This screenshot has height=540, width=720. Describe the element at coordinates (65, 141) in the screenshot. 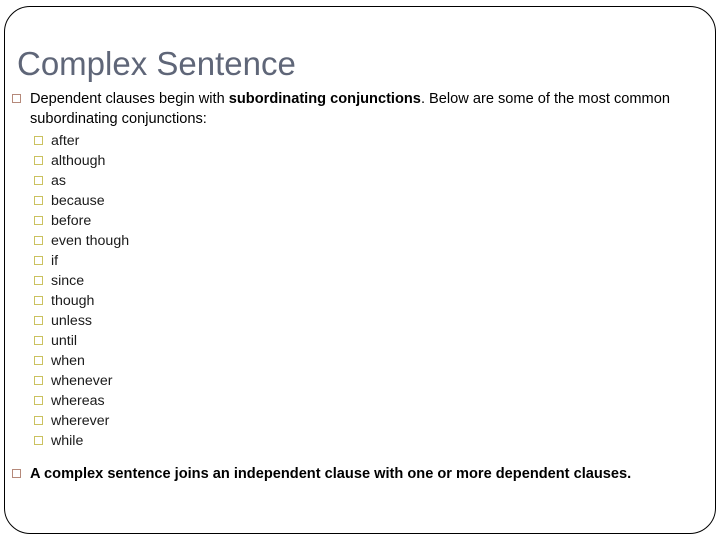

I see `list-item-label: after` at that location.